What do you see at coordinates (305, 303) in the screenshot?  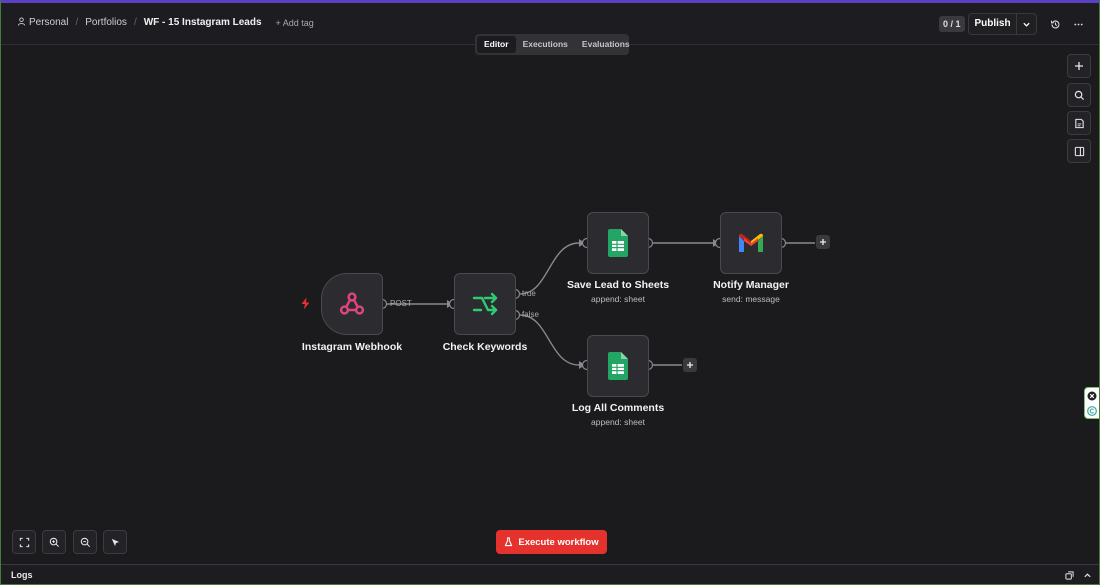 I see `trigger-bolt-icon` at bounding box center [305, 303].